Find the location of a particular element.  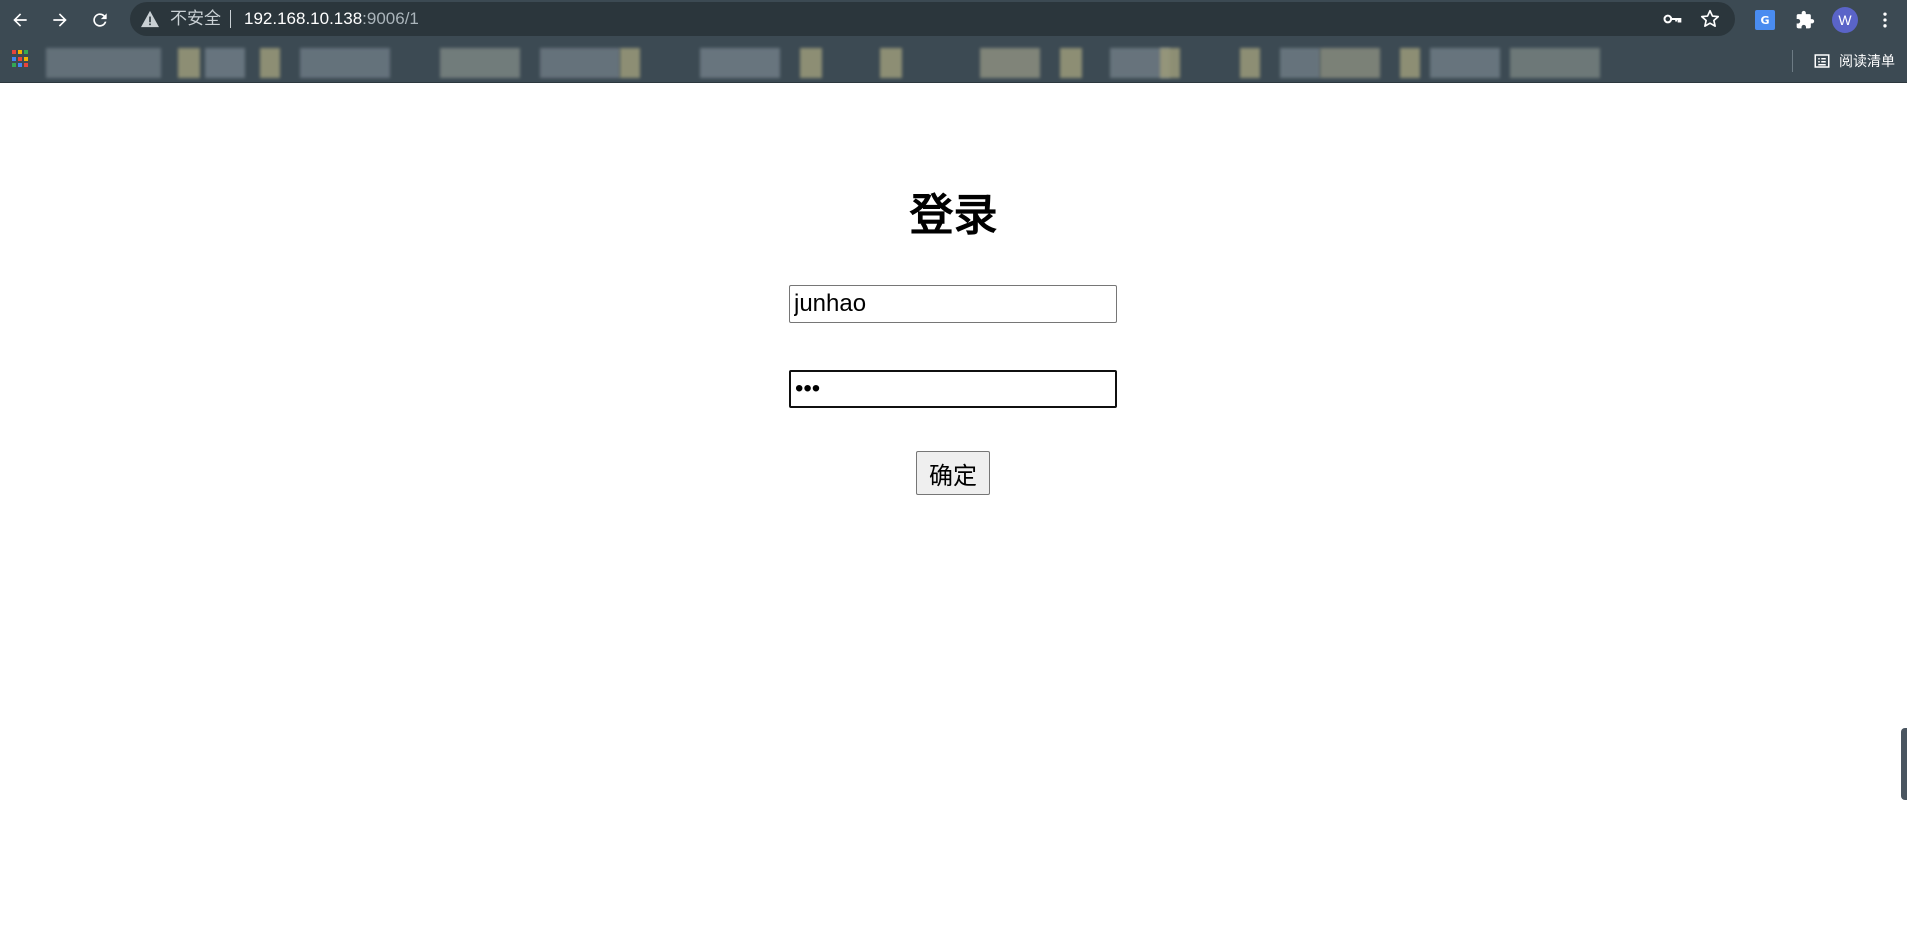

url-path: :9006/1 is located at coordinates (390, 18).